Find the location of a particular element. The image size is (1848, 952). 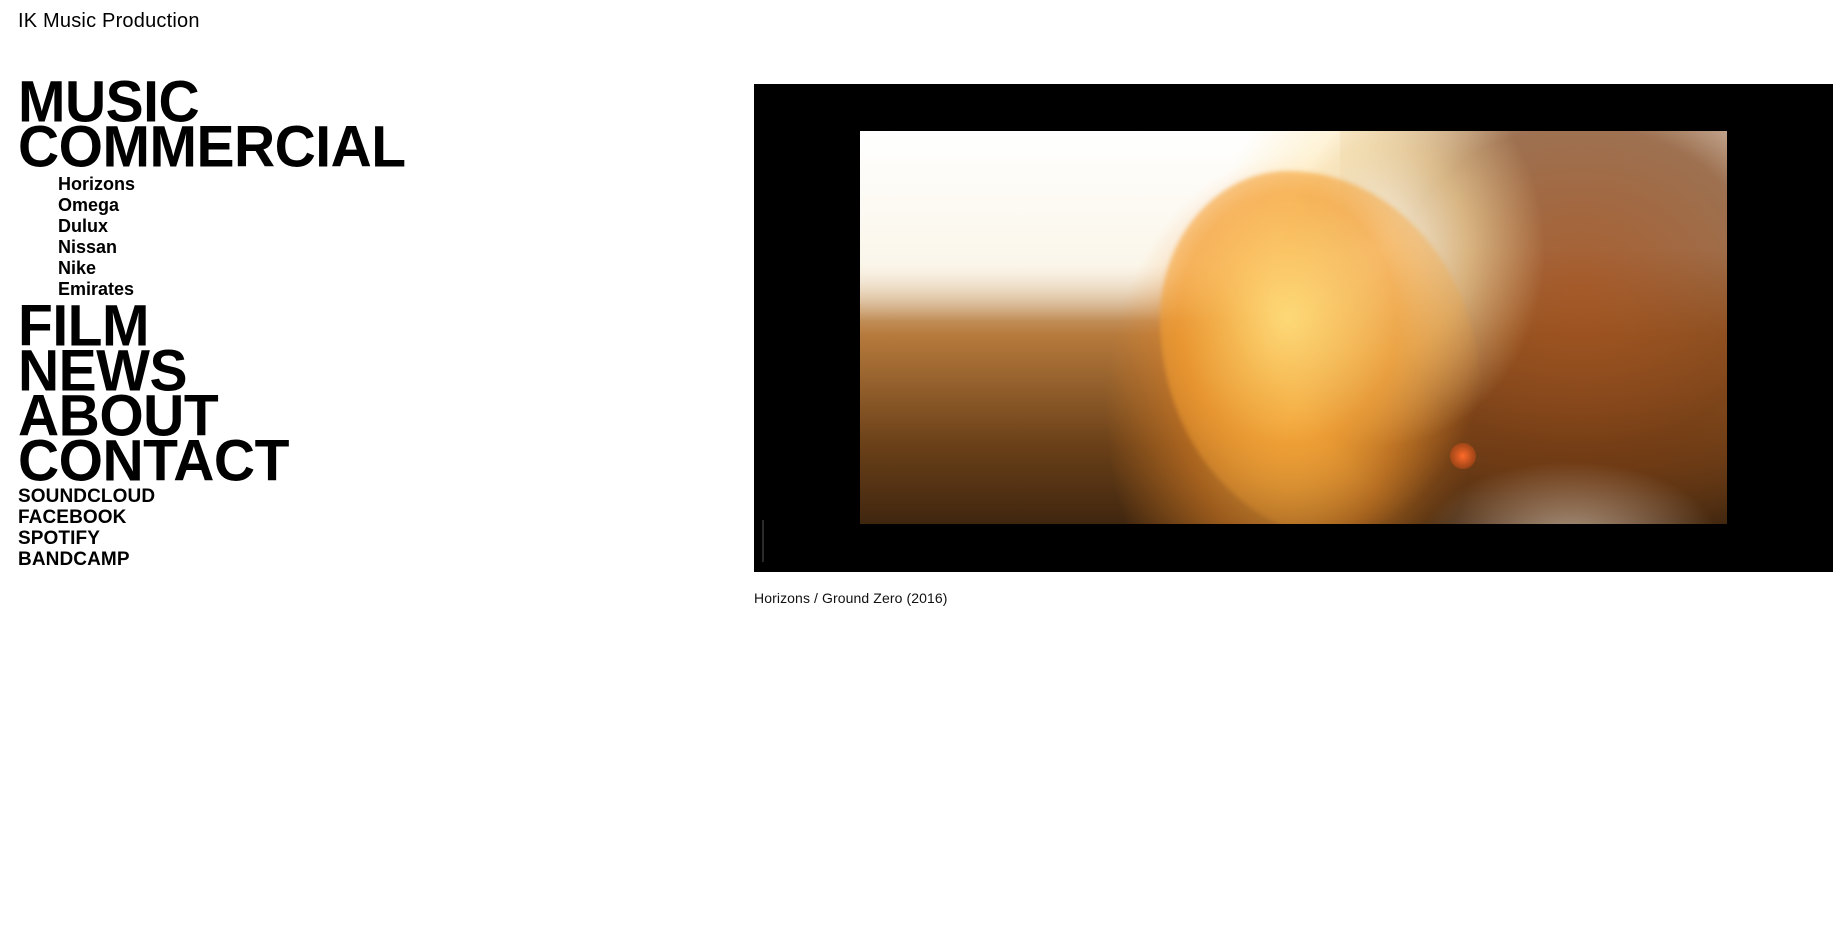

nav-commercial: COMMERCIAL is located at coordinates (212, 147).